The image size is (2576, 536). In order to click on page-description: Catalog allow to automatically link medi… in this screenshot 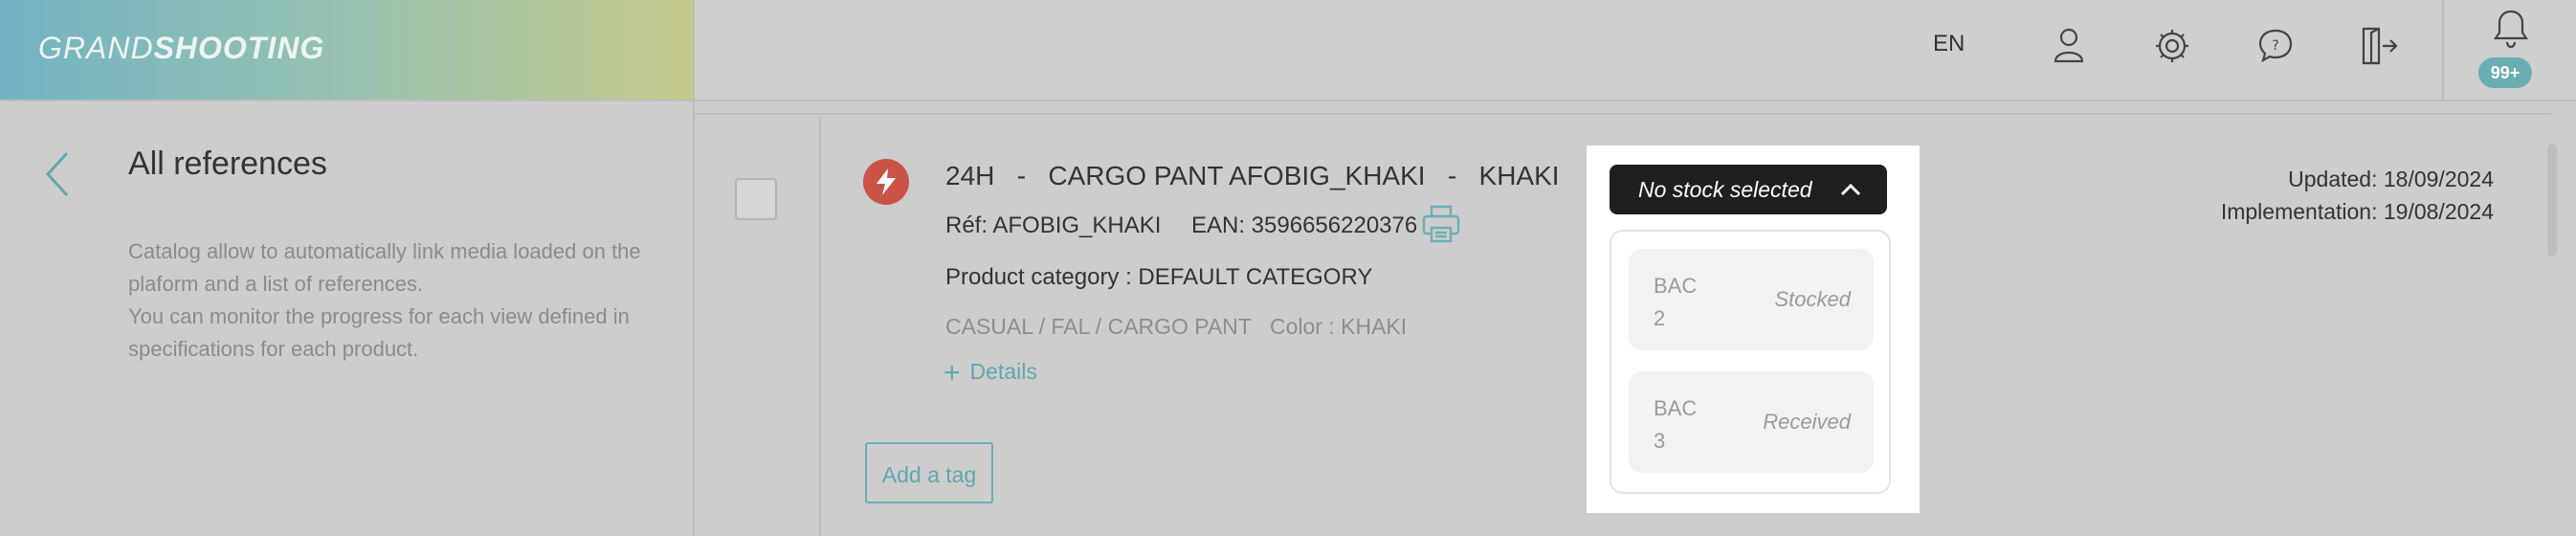, I will do `click(396, 300)`.